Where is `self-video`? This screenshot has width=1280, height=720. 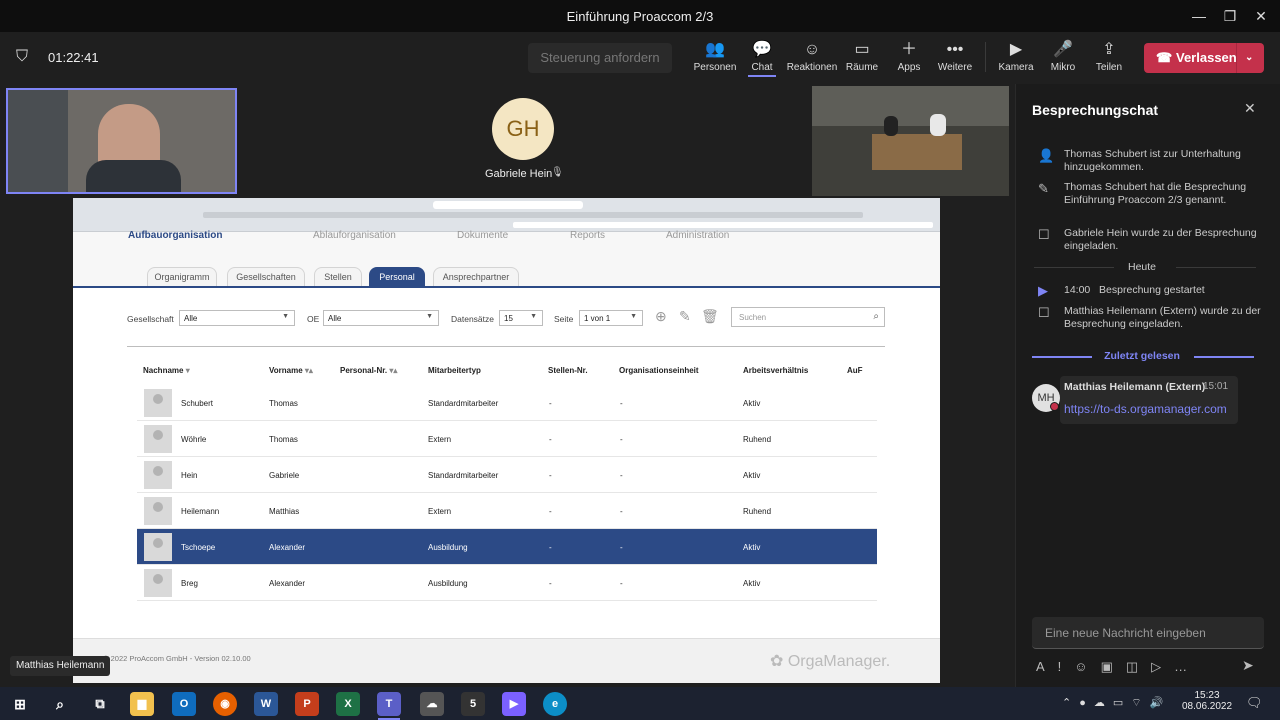
self-video is located at coordinates (121, 141).